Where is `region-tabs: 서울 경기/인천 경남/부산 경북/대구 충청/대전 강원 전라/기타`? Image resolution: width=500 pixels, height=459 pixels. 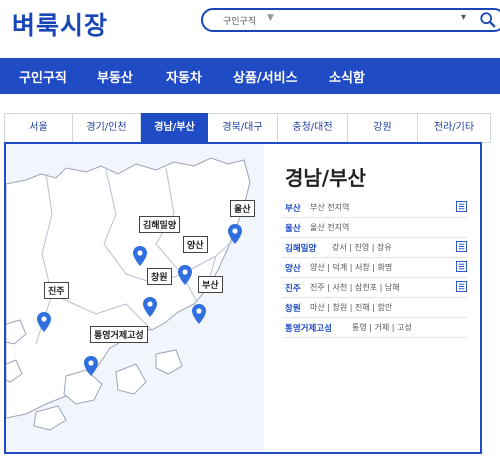
region-tabs: 서울 경기/인천 경남/부산 경북/대구 충청/대전 강원 전라/기타 is located at coordinates (247, 128).